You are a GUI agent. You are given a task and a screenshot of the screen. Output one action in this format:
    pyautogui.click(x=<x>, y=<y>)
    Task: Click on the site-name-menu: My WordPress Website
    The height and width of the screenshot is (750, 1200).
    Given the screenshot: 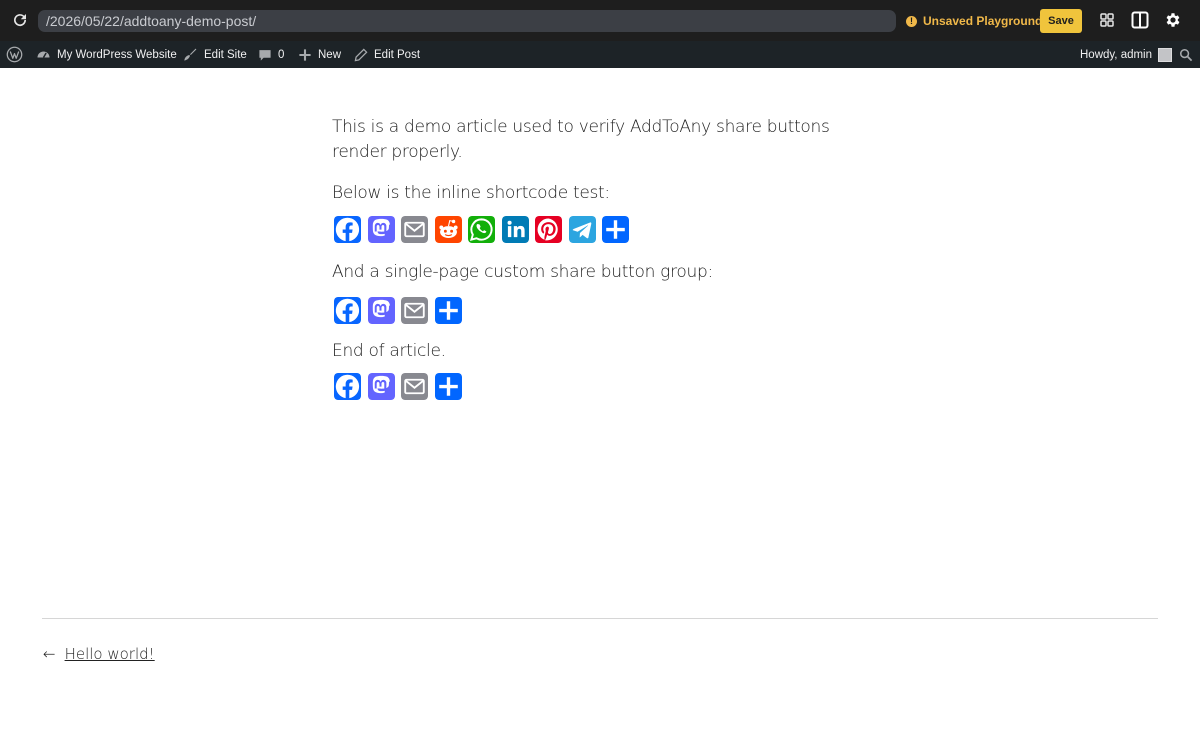 What is the action you would take?
    pyautogui.click(x=106, y=54)
    